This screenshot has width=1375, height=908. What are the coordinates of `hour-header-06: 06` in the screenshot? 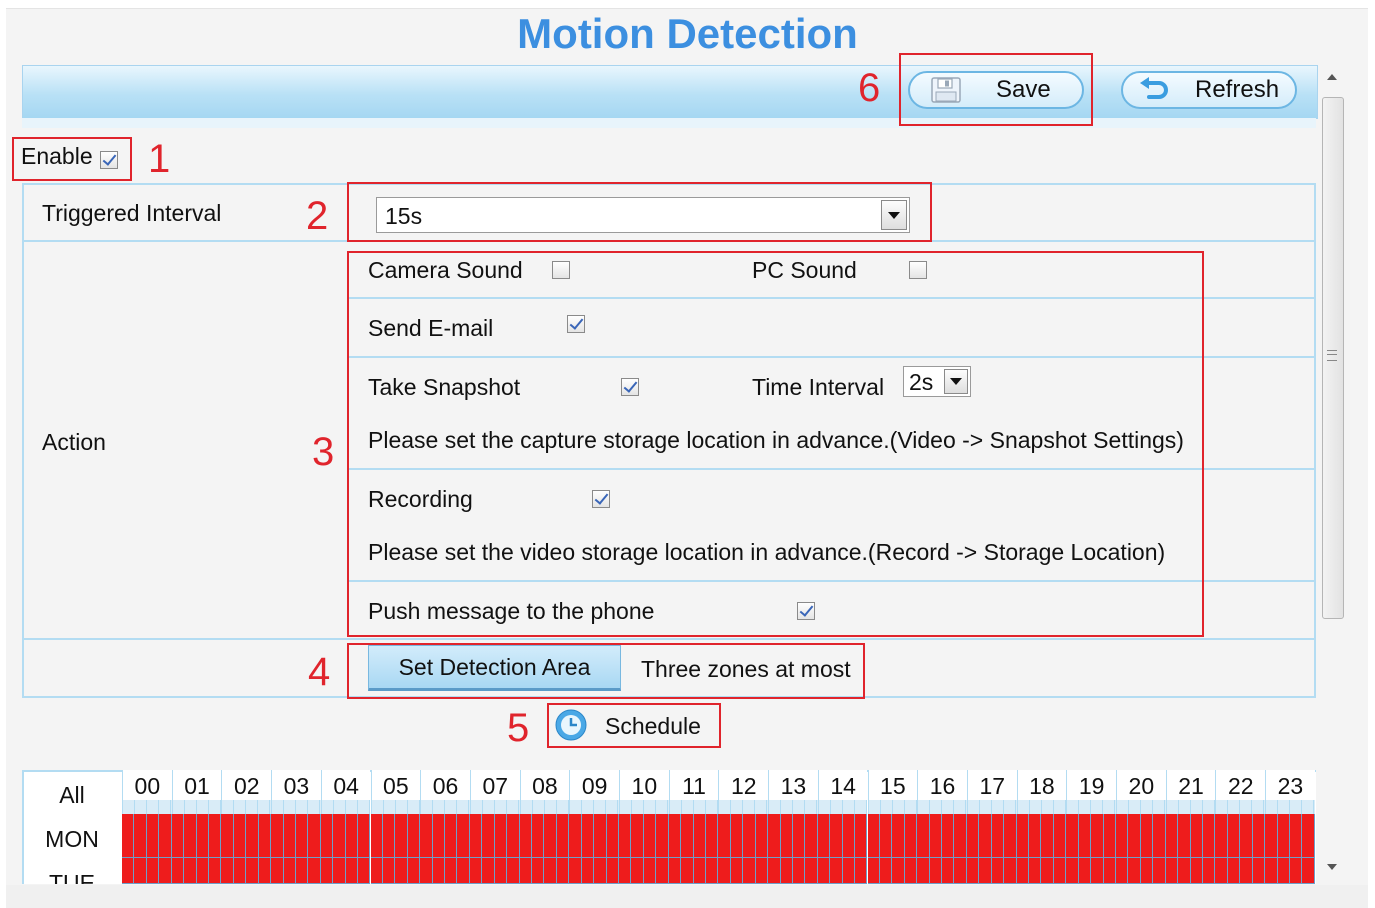 It's located at (445, 792).